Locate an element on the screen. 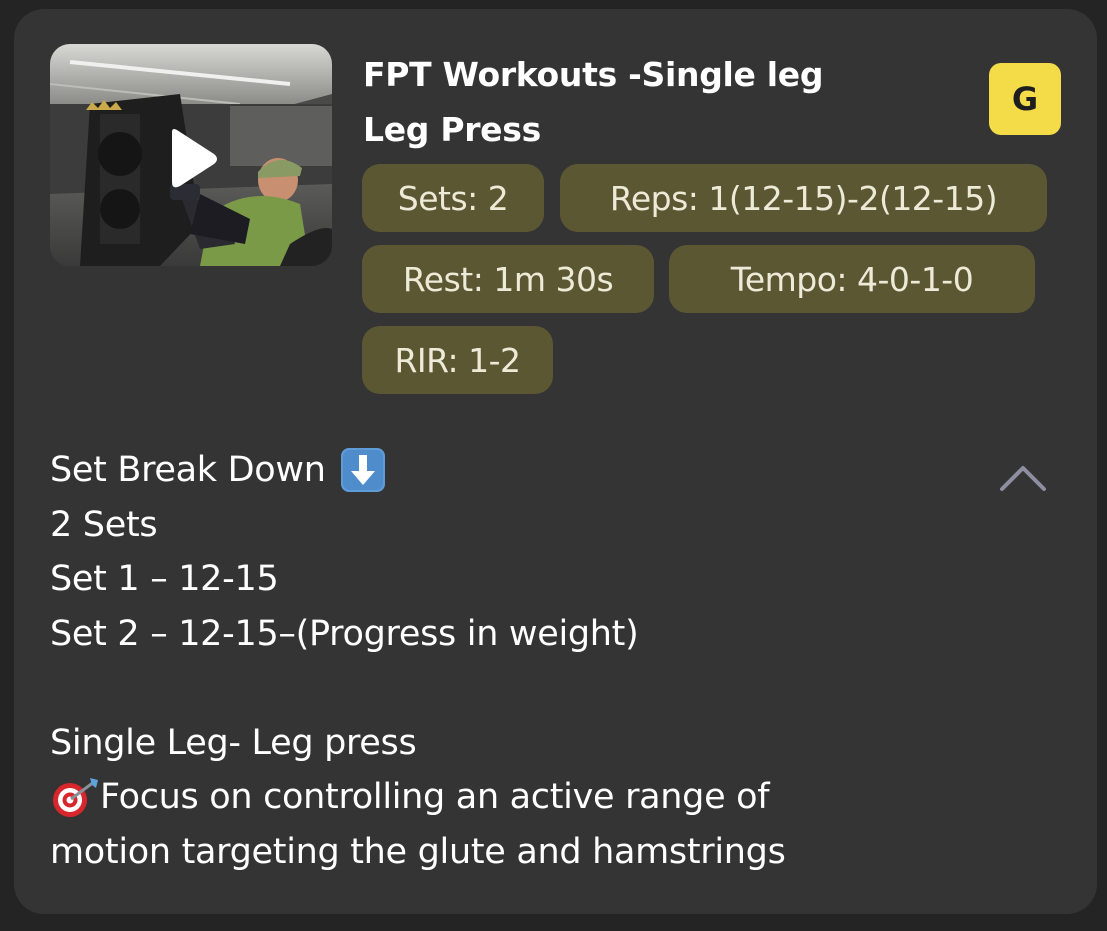 The image size is (1107, 931). rir-chip: RIR: 1-2 is located at coordinates (457, 360).